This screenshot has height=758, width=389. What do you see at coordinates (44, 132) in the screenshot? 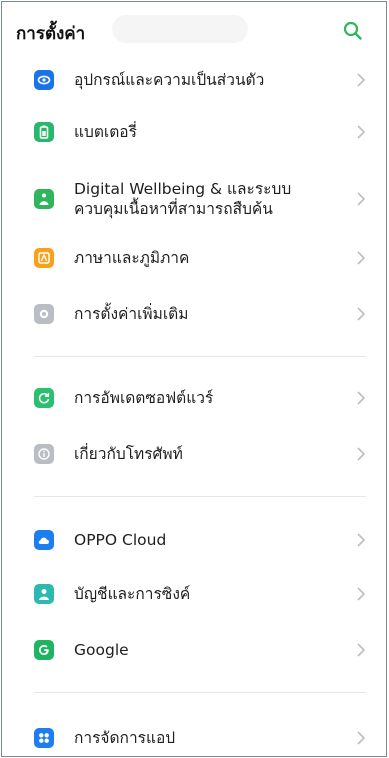
I see `battery-icon` at bounding box center [44, 132].